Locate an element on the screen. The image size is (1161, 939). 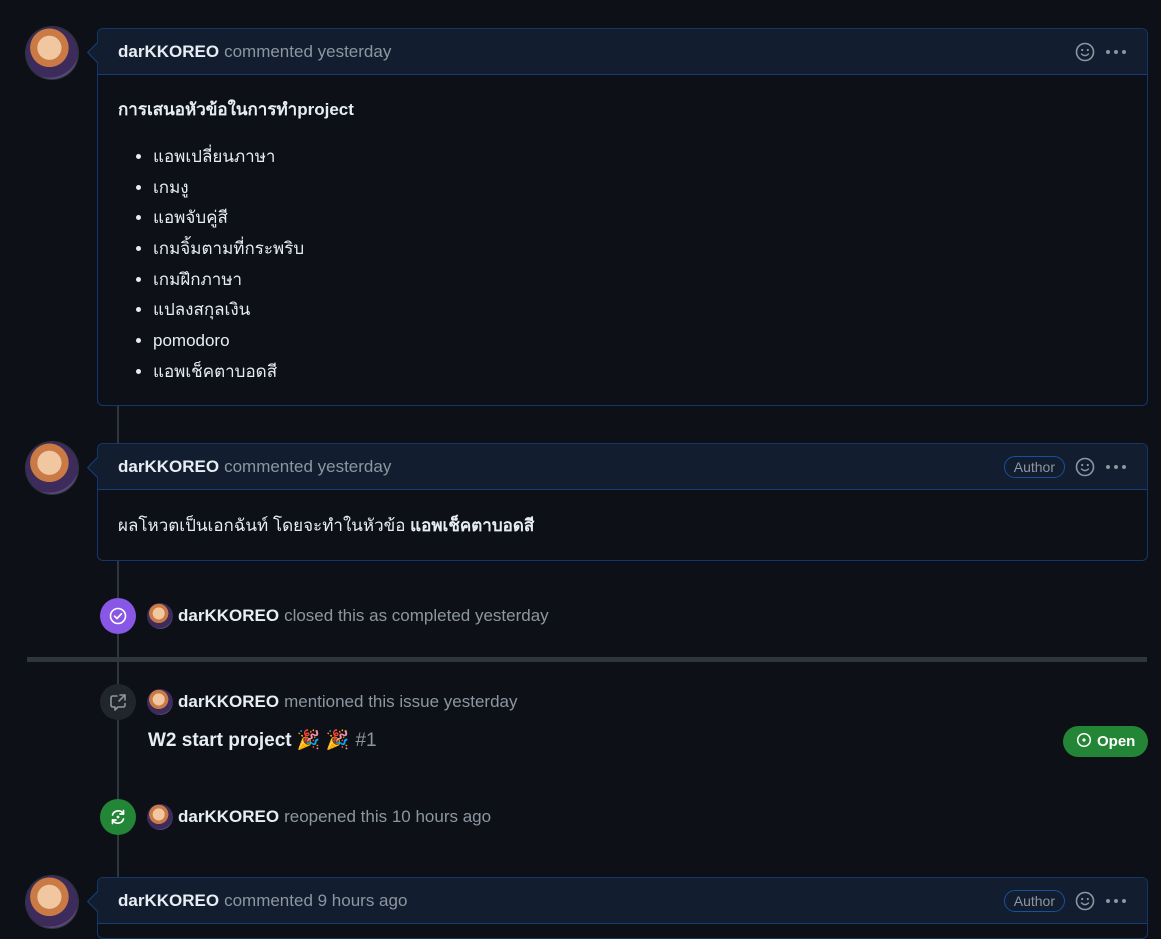
comment-header: darKKOREO commented yesterday Author is located at coordinates (622, 467).